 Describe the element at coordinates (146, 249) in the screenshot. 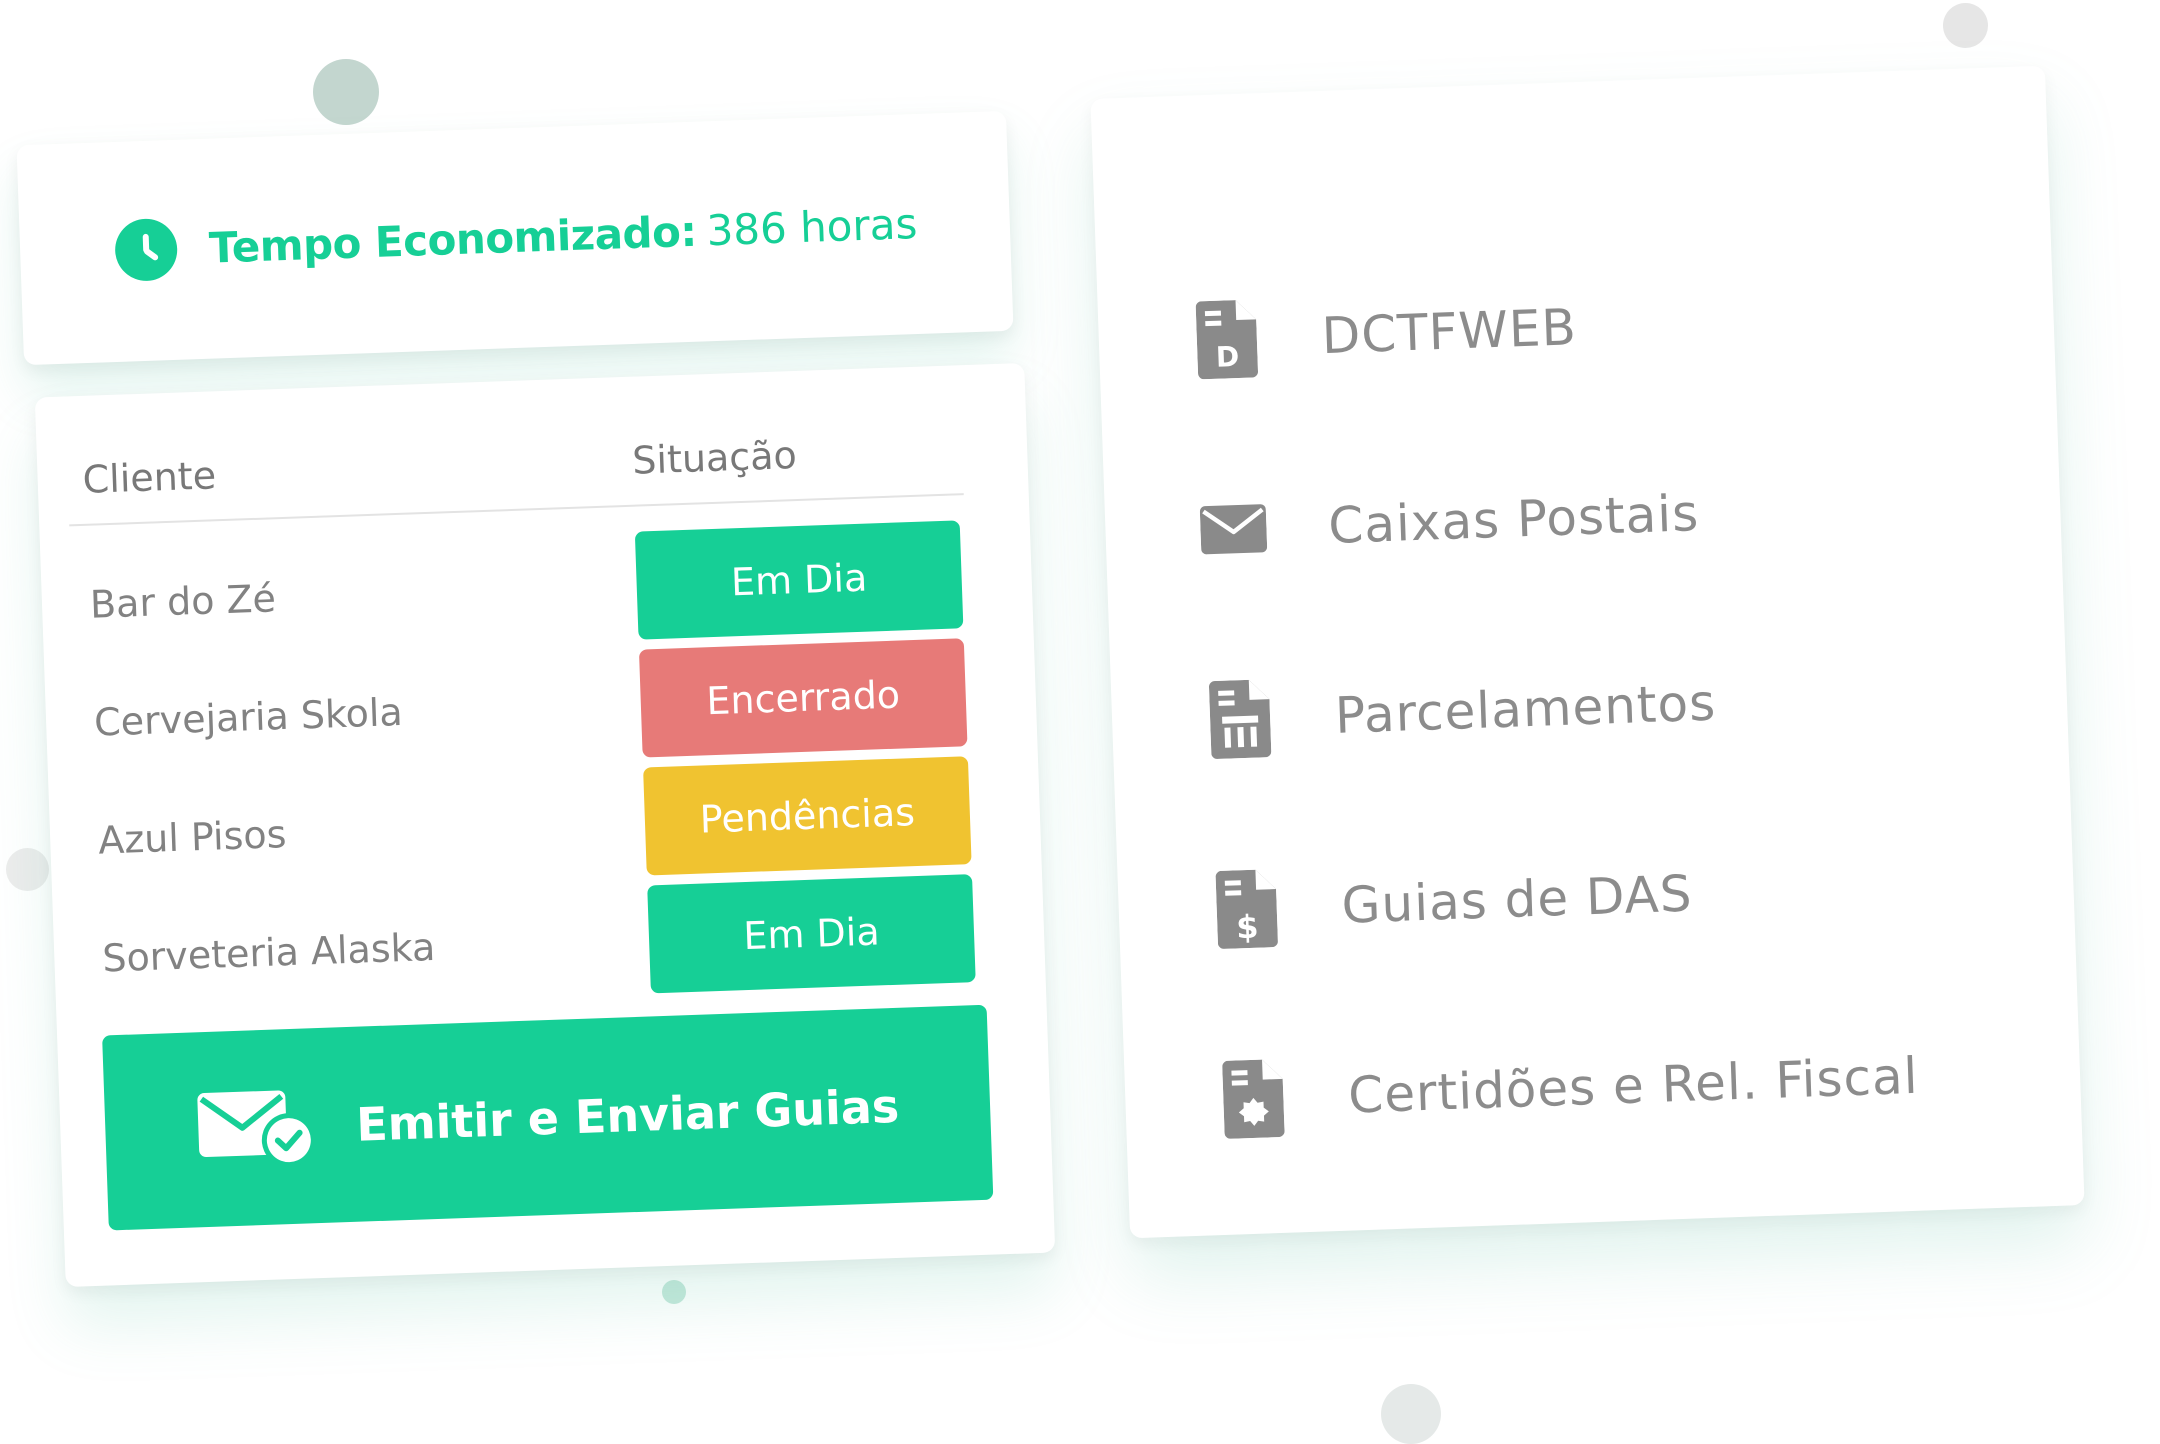

I see `clock-icon` at that location.